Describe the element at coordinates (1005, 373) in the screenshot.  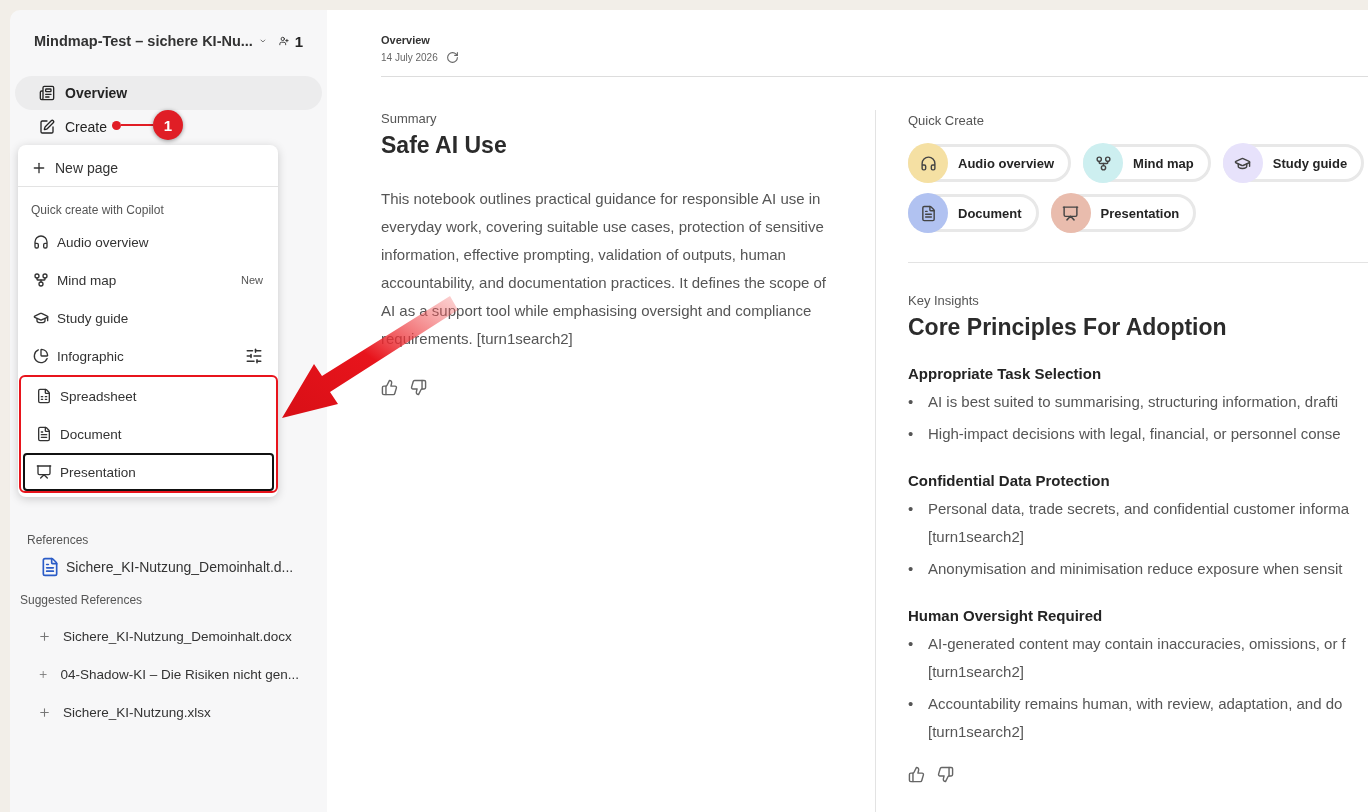
I see `insight-heading: Appropriate Task Selection` at that location.